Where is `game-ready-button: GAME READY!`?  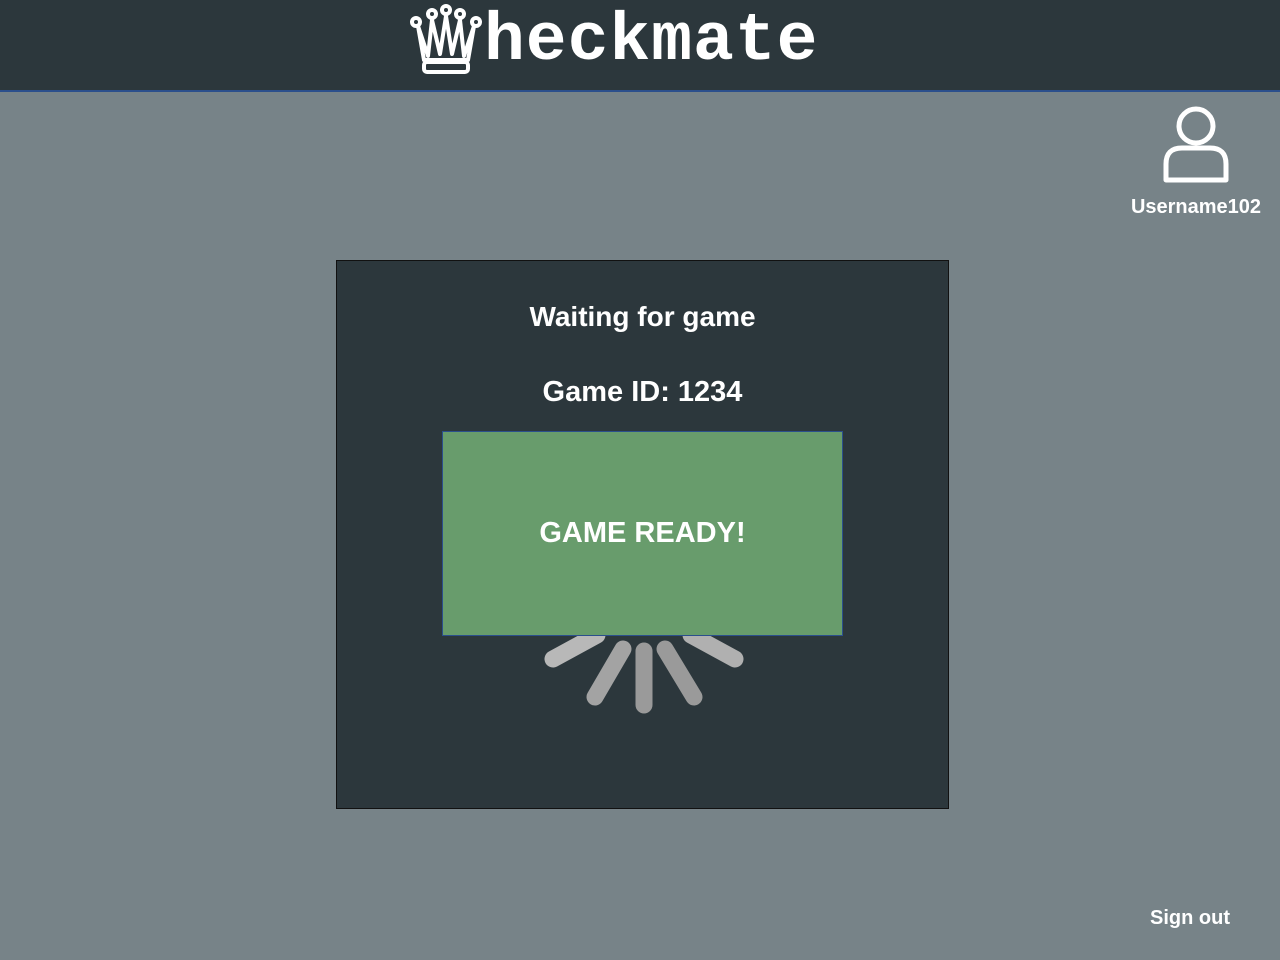 game-ready-button: GAME READY! is located at coordinates (642, 533).